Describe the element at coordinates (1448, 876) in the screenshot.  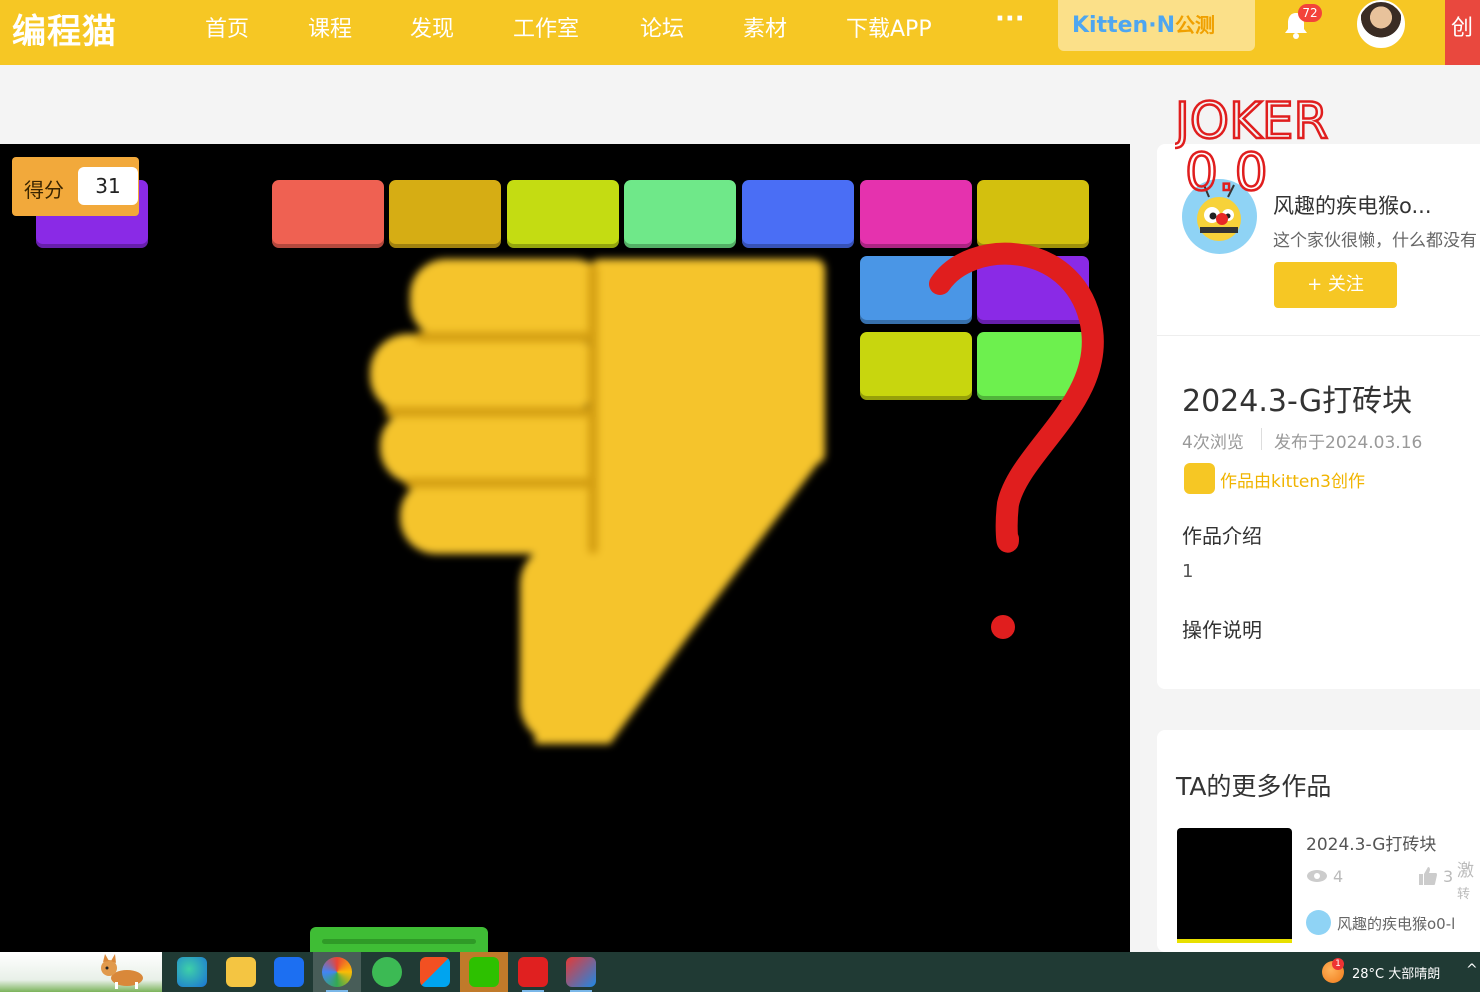
I see `more-work-likes: 3` at that location.